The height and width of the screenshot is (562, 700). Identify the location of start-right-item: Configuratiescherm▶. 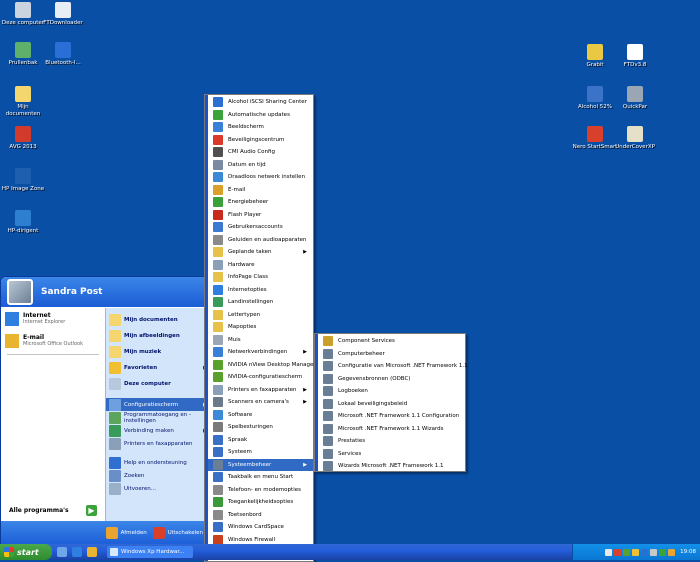
(157, 404).